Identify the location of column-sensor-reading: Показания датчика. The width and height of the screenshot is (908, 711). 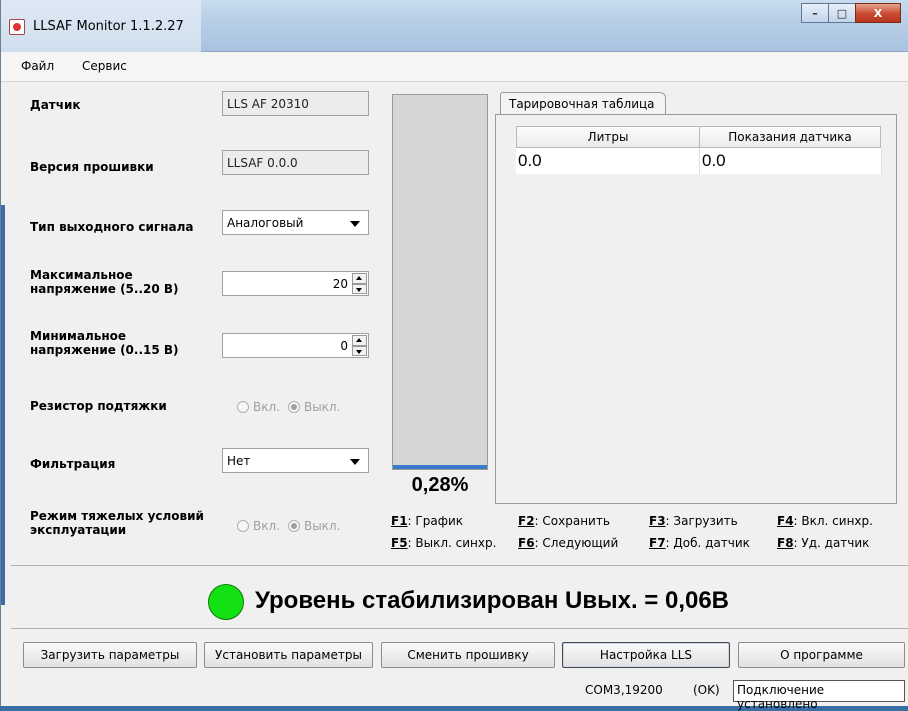
(790, 137).